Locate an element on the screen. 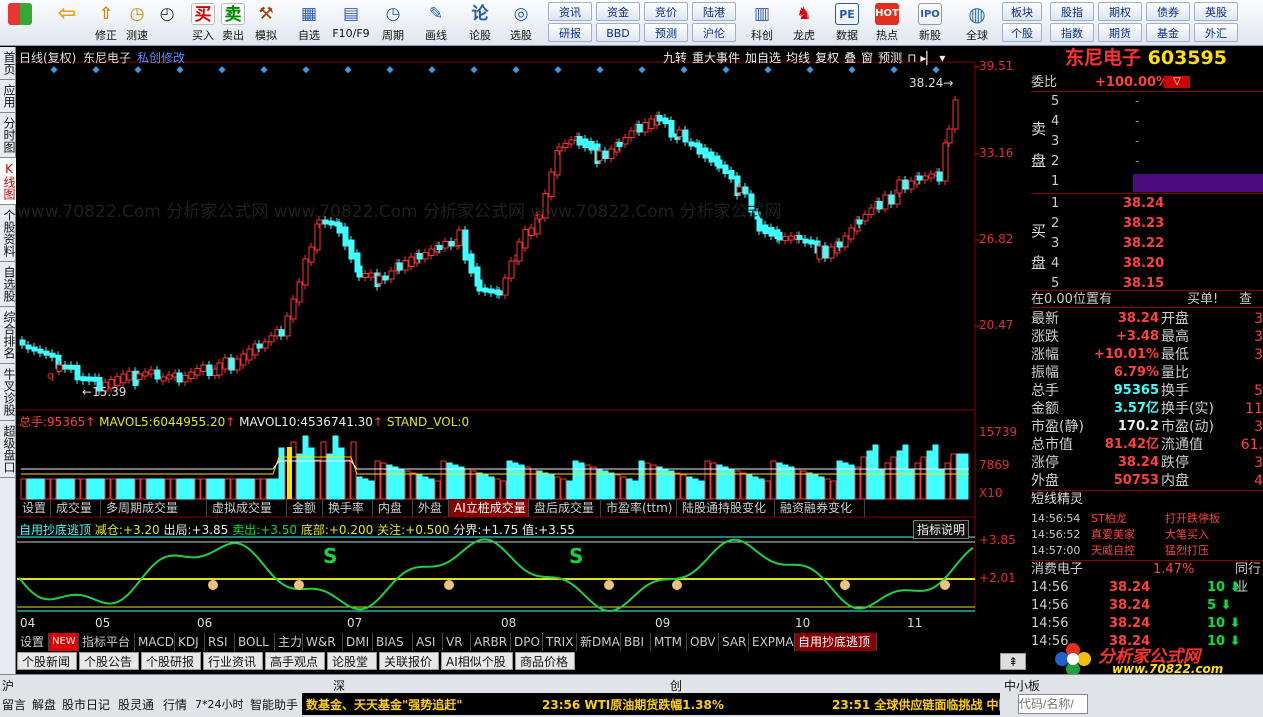 The height and width of the screenshot is (717, 1263). stock-diary: 股市日记 is located at coordinates (86, 704).